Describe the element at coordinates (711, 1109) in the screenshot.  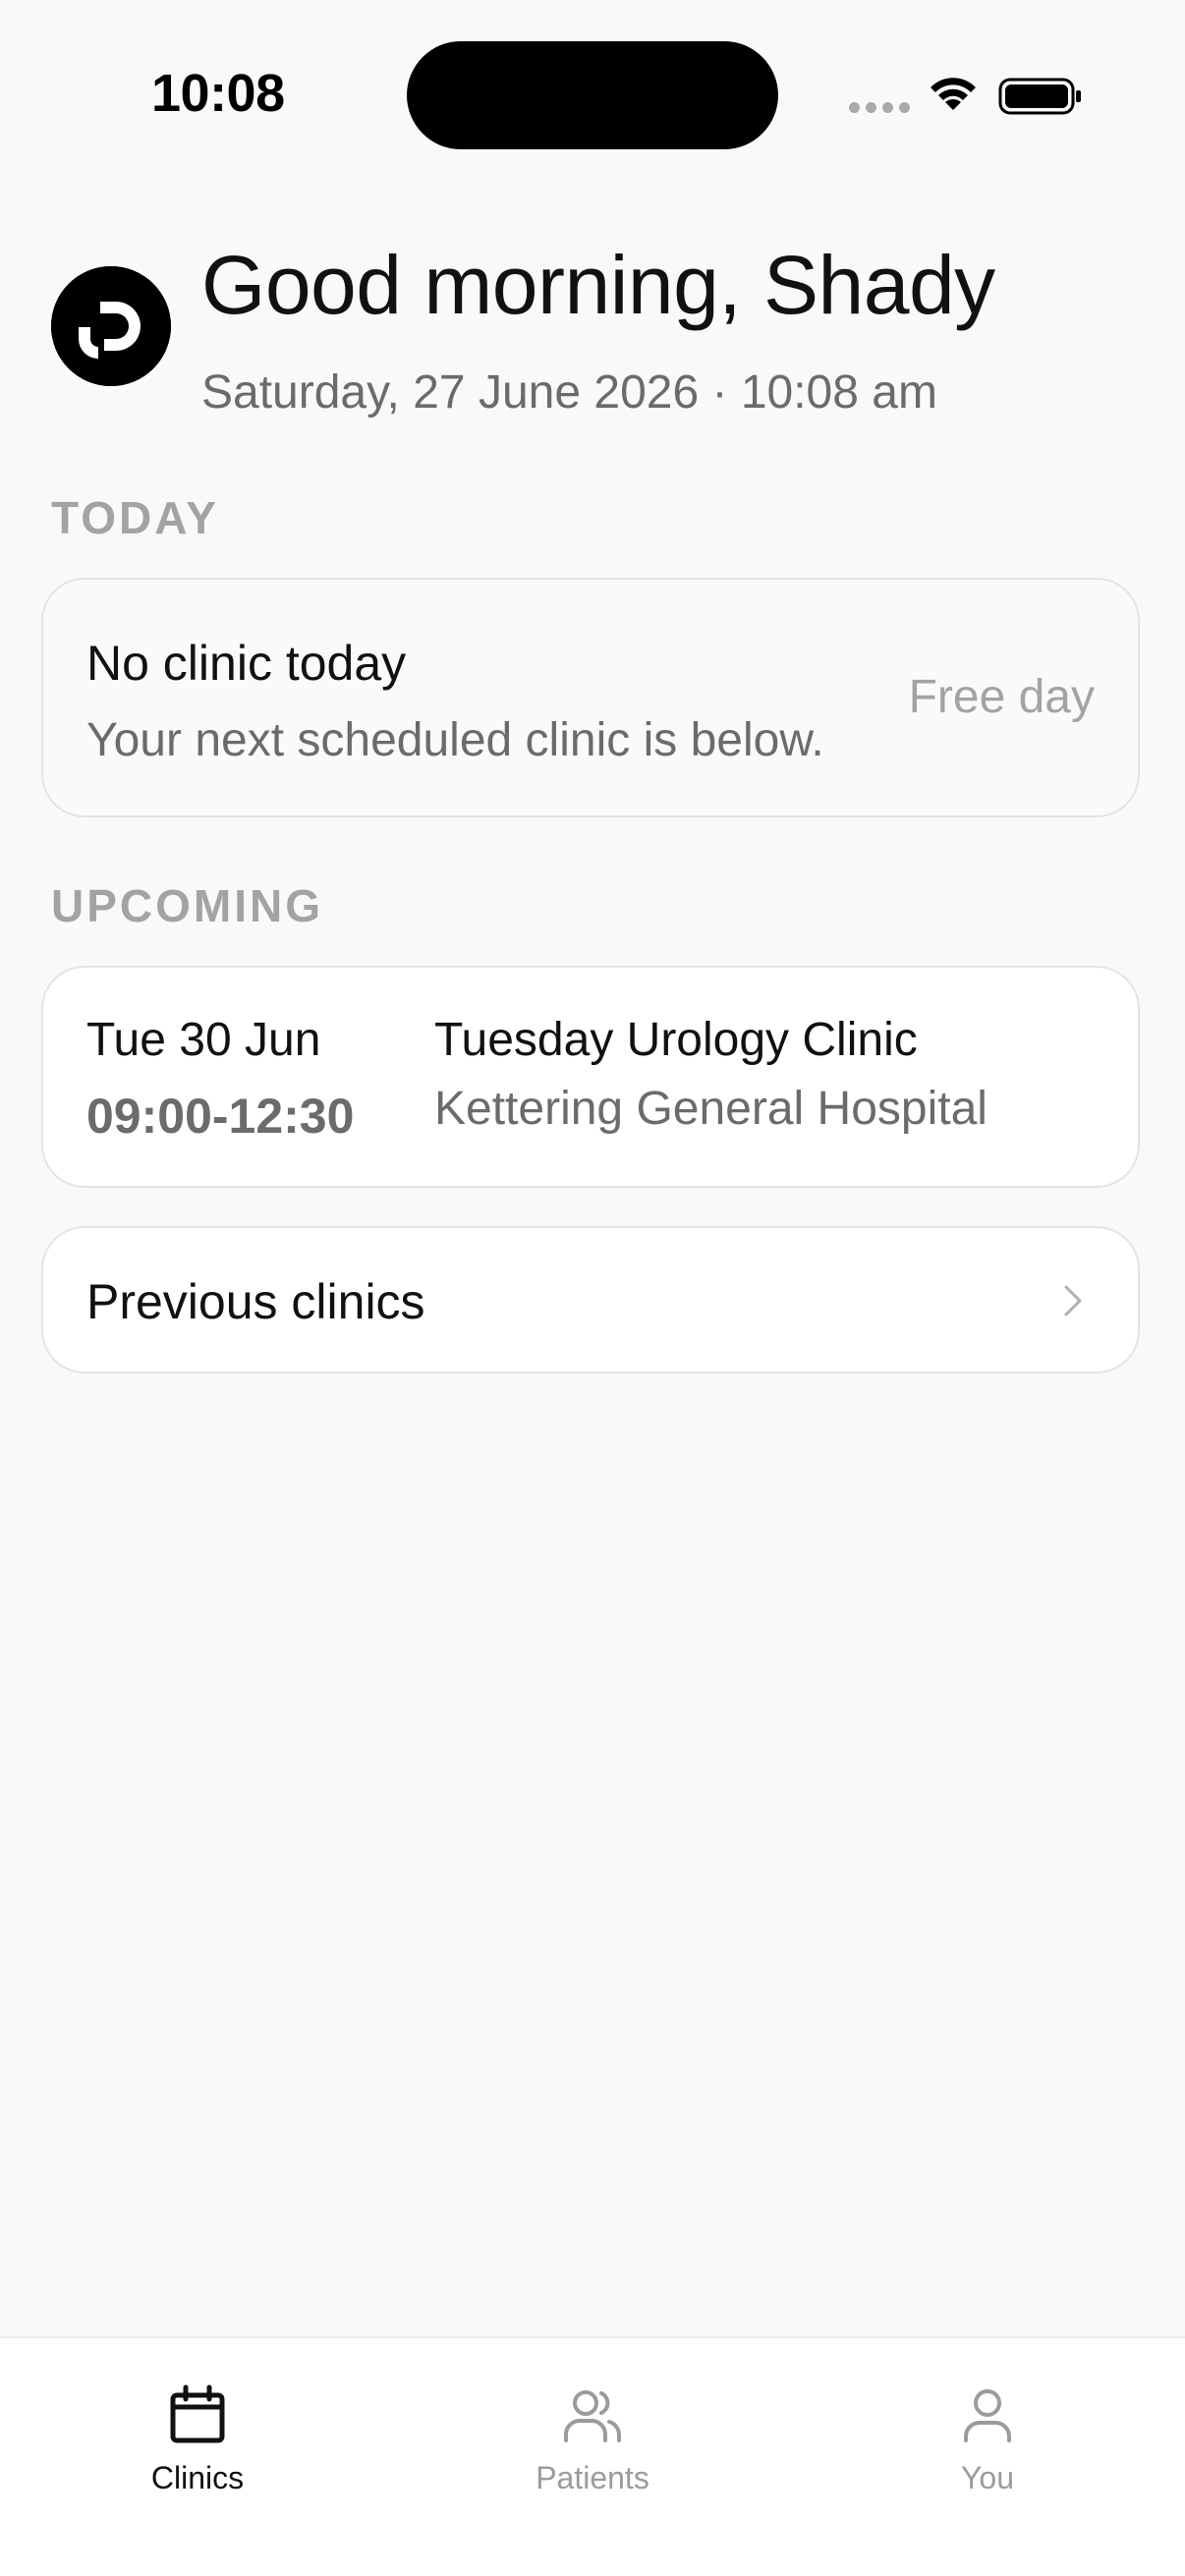
I see `clinic-location: Kettering General Hospital` at that location.